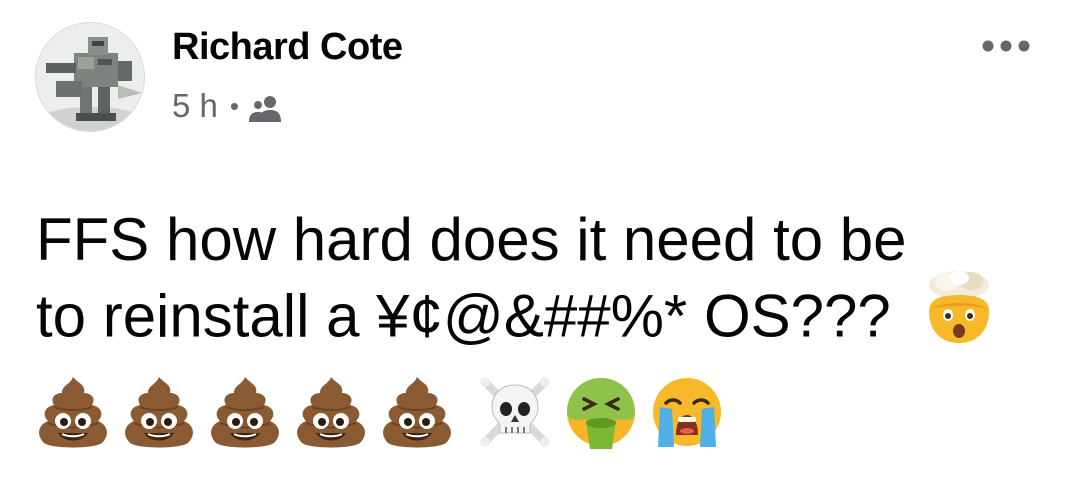 The width and height of the screenshot is (1071, 480). What do you see at coordinates (287, 47) in the screenshot?
I see `author-name: Richard Cote` at bounding box center [287, 47].